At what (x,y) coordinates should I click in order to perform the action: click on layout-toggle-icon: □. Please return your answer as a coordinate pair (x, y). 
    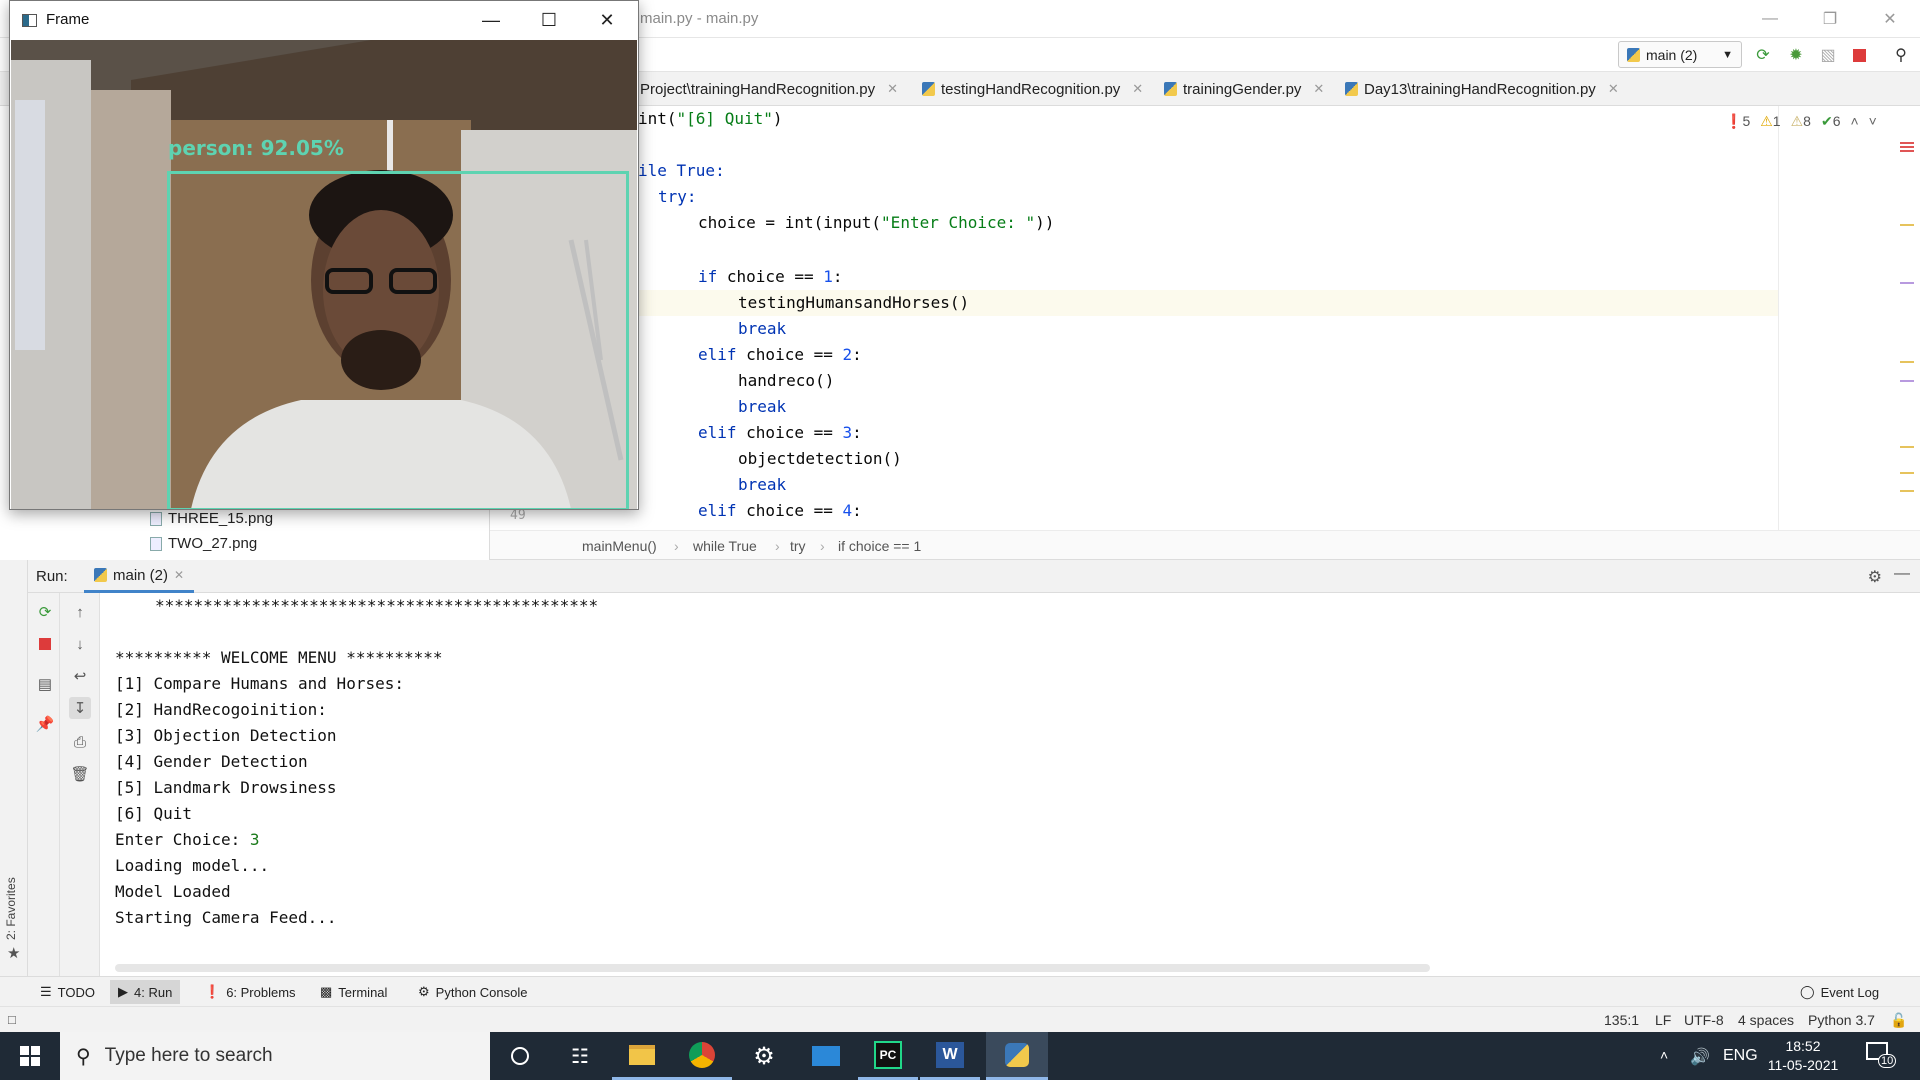
    Looking at the image, I should click on (12, 1019).